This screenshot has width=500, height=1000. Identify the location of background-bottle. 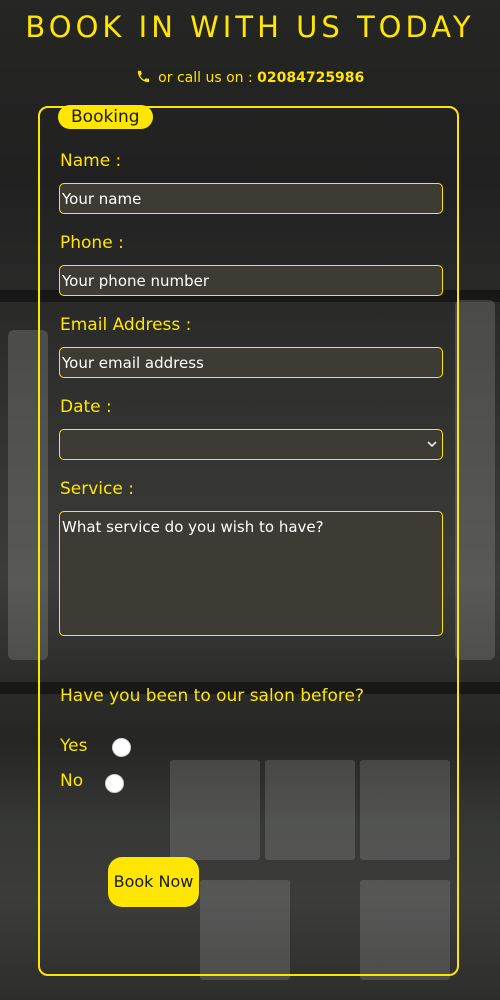
(475, 480).